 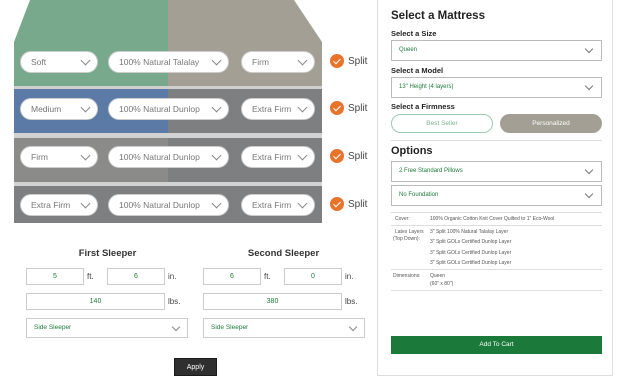 What do you see at coordinates (408, 50) in the screenshot?
I see `select-value: Queen` at bounding box center [408, 50].